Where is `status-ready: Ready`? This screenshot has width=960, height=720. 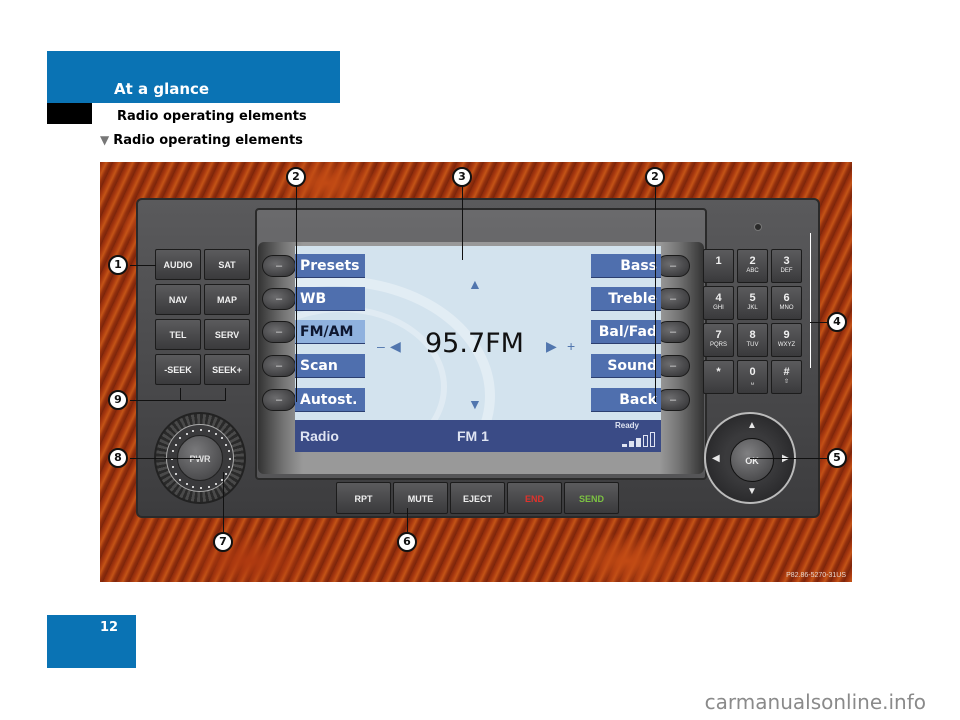 status-ready: Ready is located at coordinates (626, 425).